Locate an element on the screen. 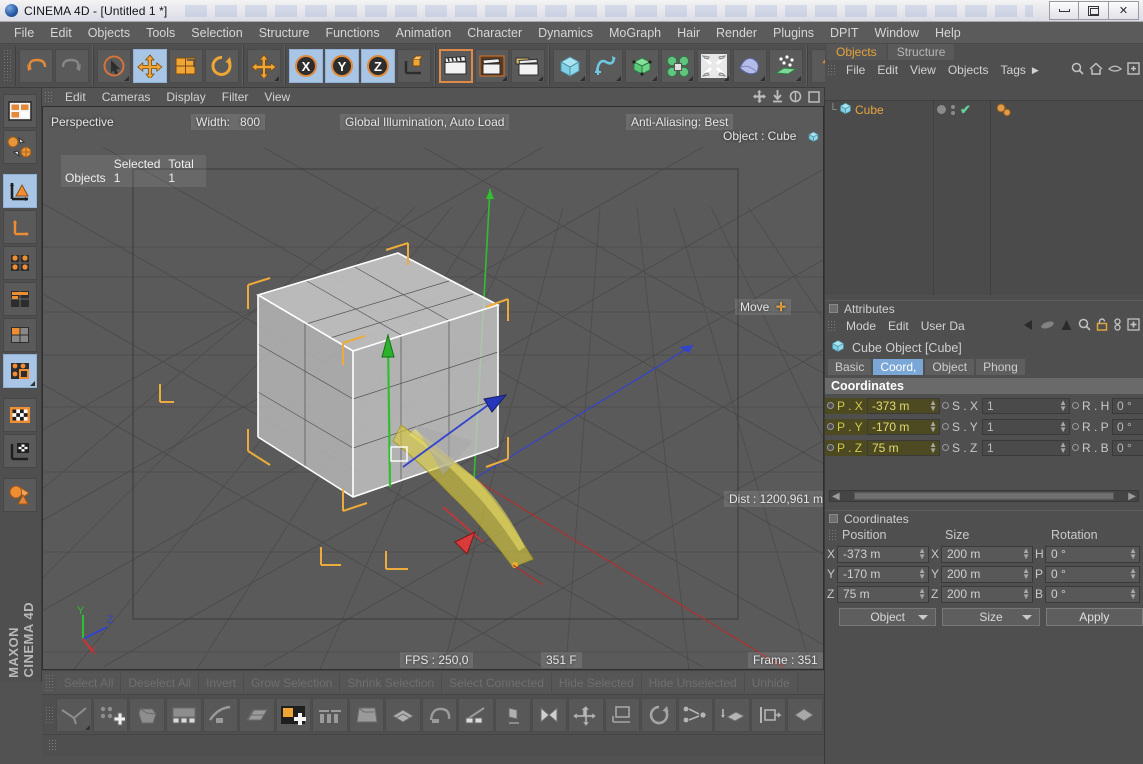 This screenshot has width=1143, height=764. coordinate-system-button is located at coordinates (414, 65).